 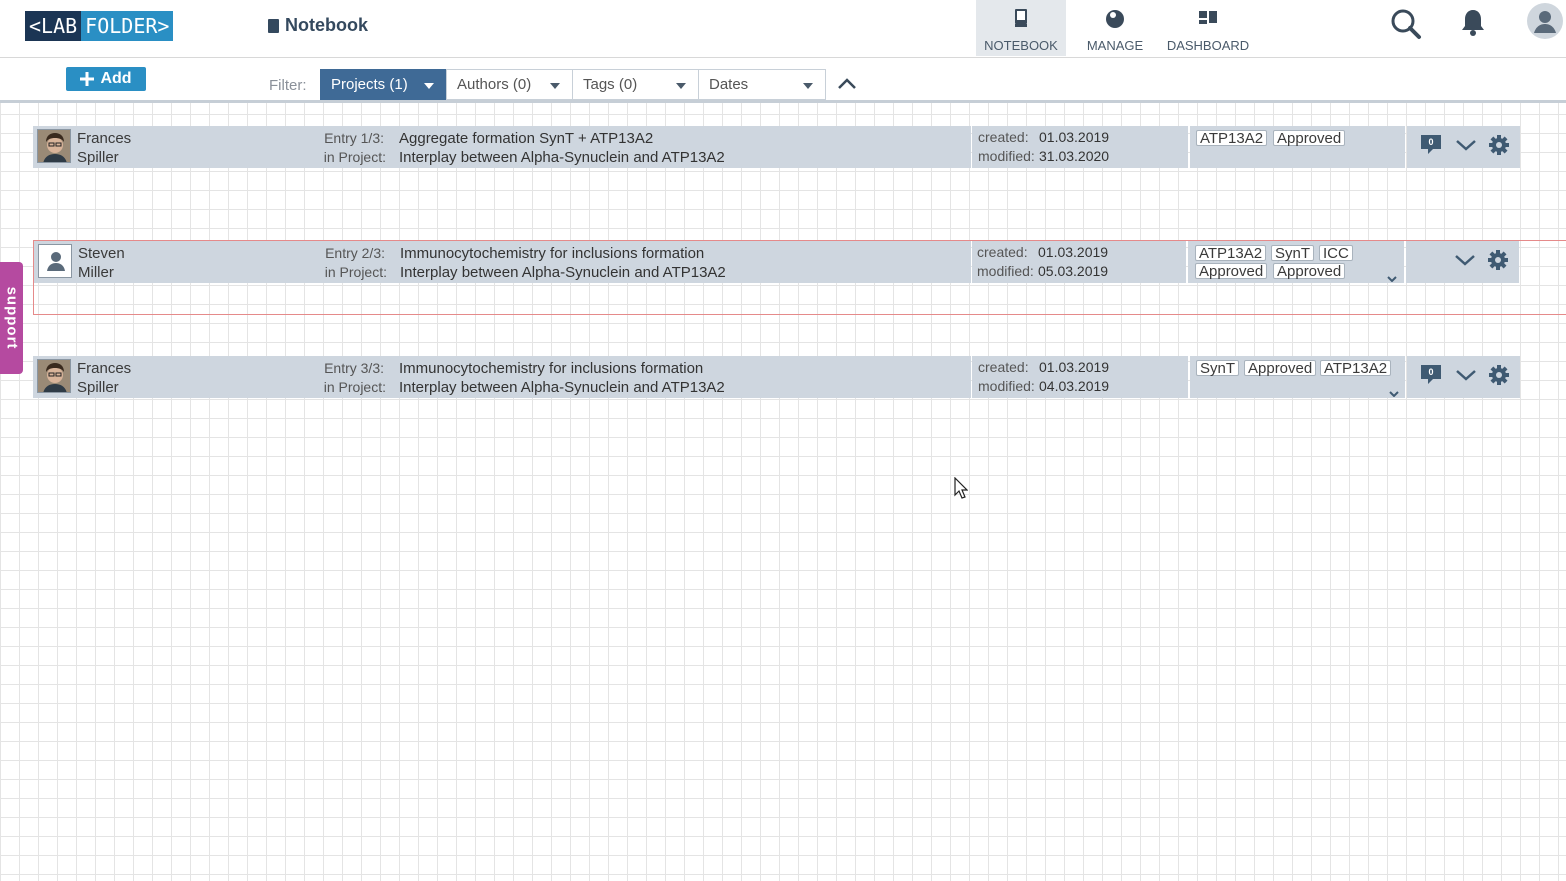 What do you see at coordinates (354, 138) in the screenshot?
I see `entry-number-label: Entry 1/3:` at bounding box center [354, 138].